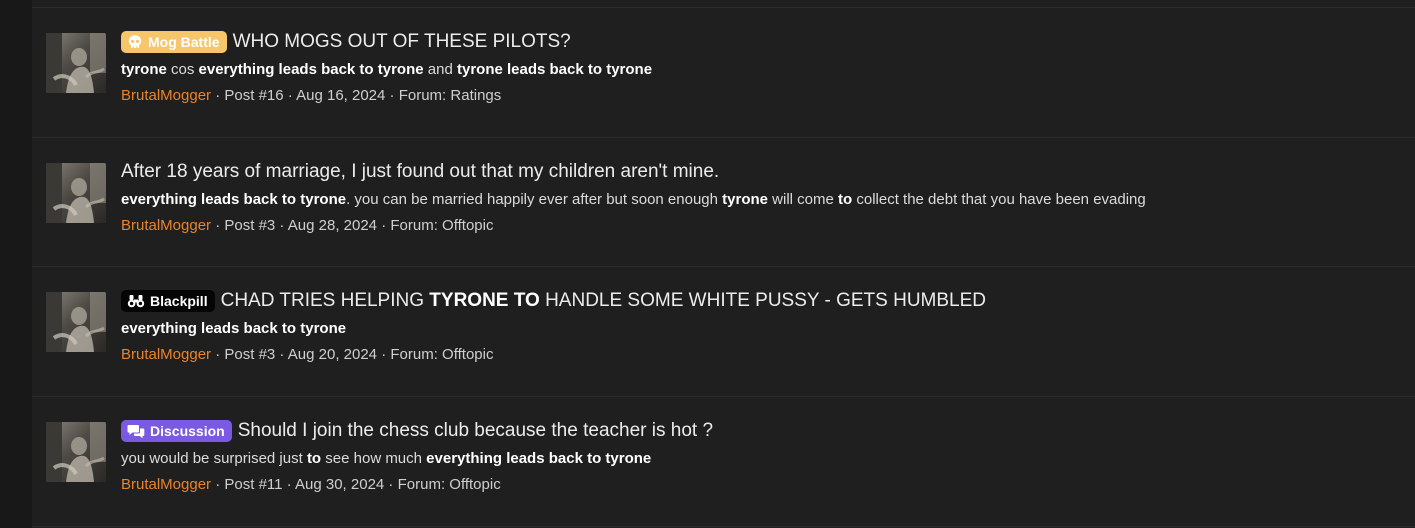 The width and height of the screenshot is (1415, 528). I want to click on prefix-badge-label: Discussion, so click(187, 431).